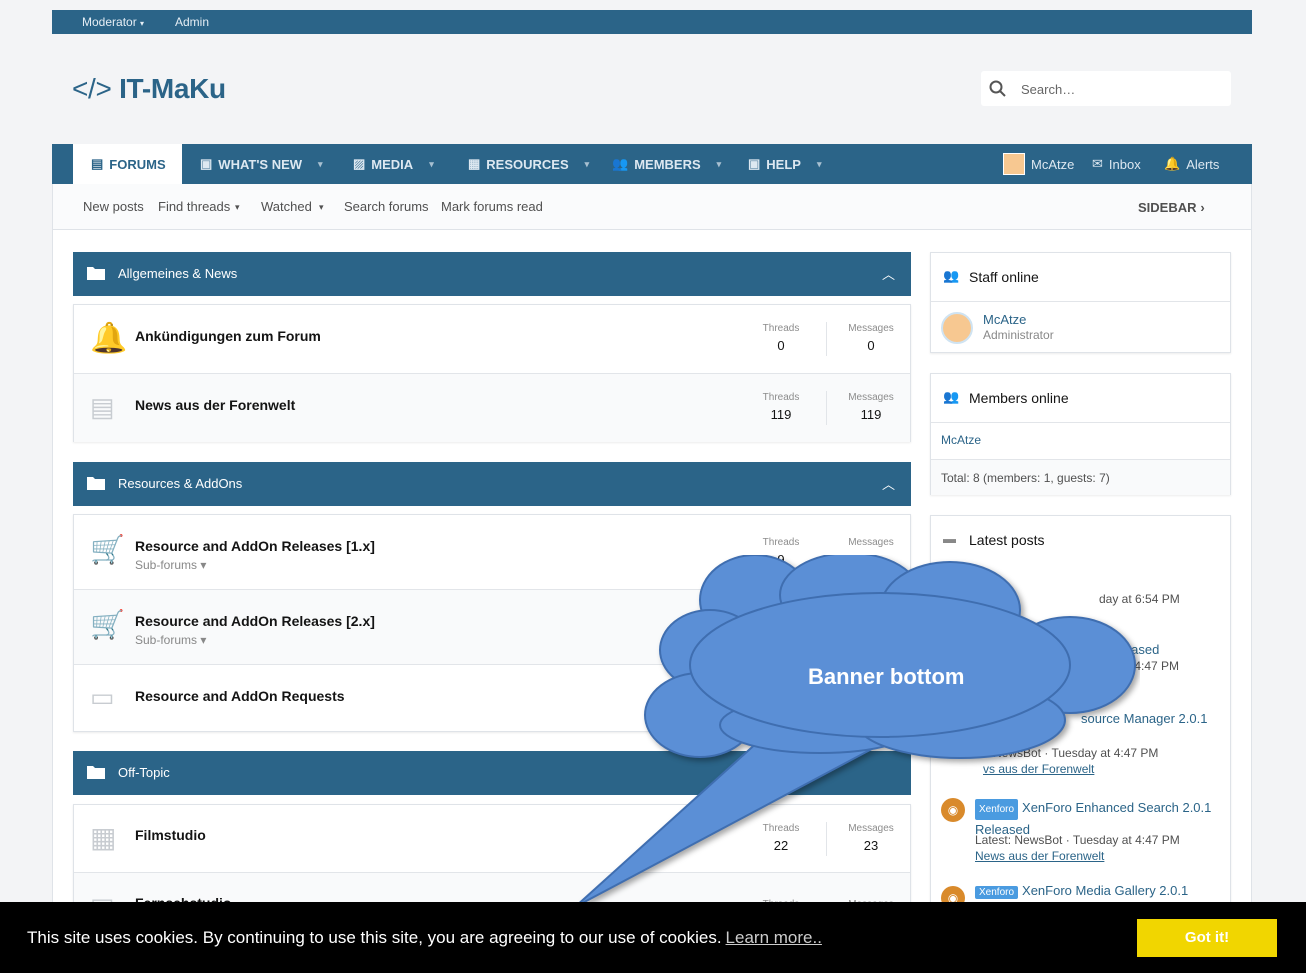  I want to click on messages-count: 119, so click(871, 414).